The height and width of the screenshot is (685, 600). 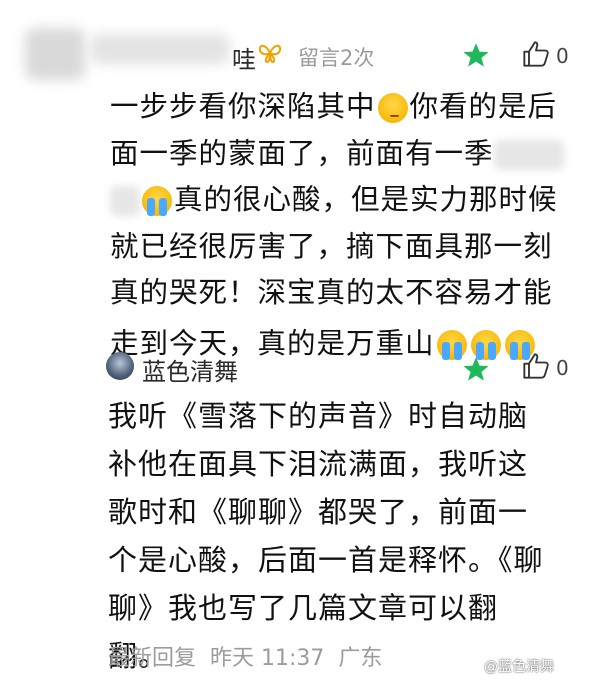 I want to click on username: 蓝色清舞, so click(x=190, y=369).